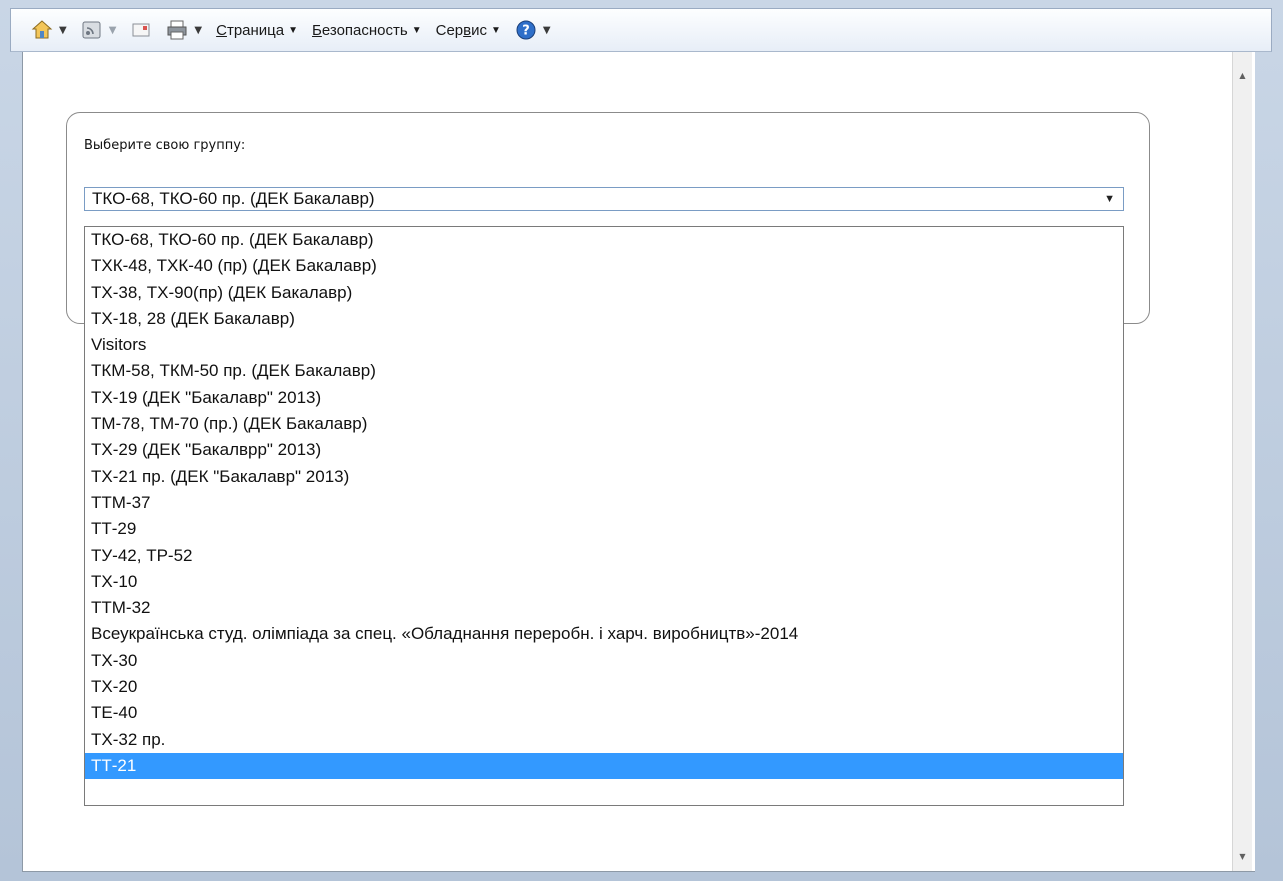 This screenshot has width=1283, height=881. Describe the element at coordinates (604, 608) in the screenshot. I see `dropdown-option: ТТМ-32` at that location.